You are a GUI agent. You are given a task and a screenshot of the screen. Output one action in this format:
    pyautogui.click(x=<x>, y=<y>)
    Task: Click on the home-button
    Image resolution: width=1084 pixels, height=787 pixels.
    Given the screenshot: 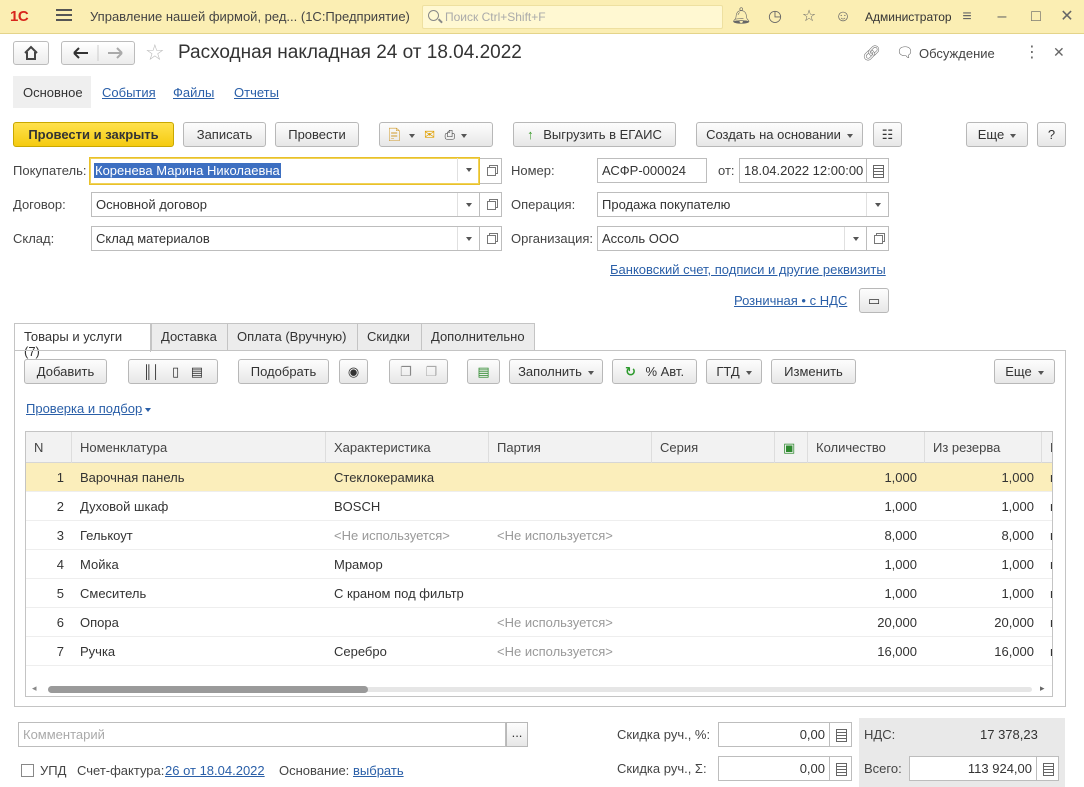 What is the action you would take?
    pyautogui.click(x=31, y=53)
    